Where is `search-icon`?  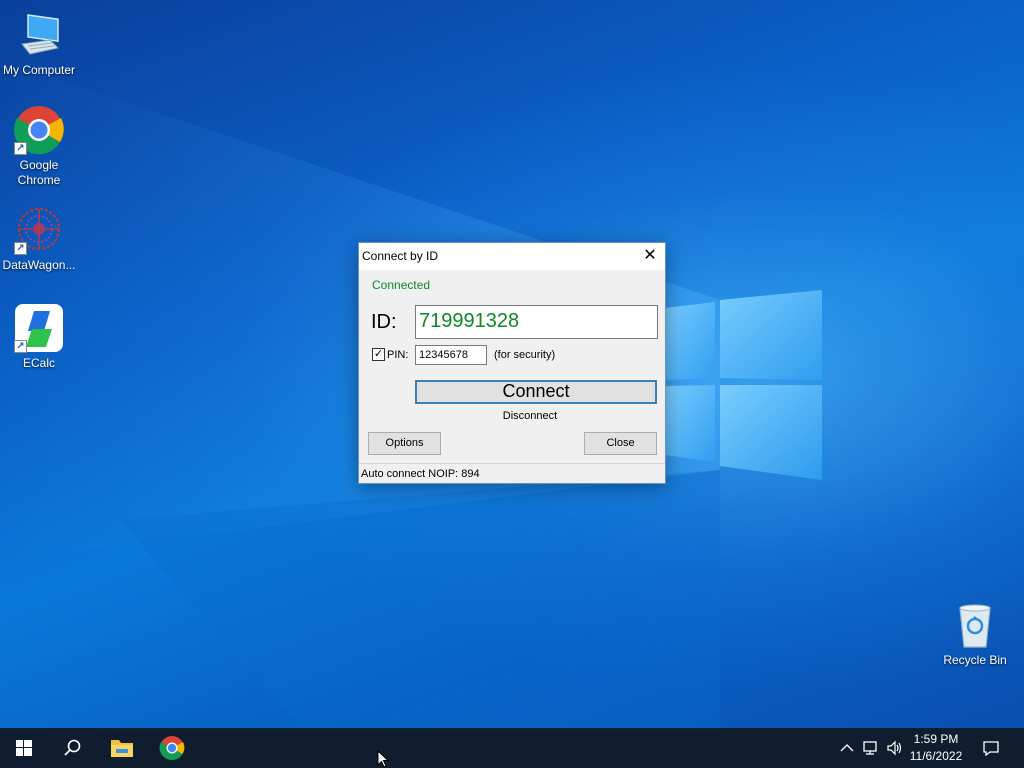
search-icon is located at coordinates (72, 747).